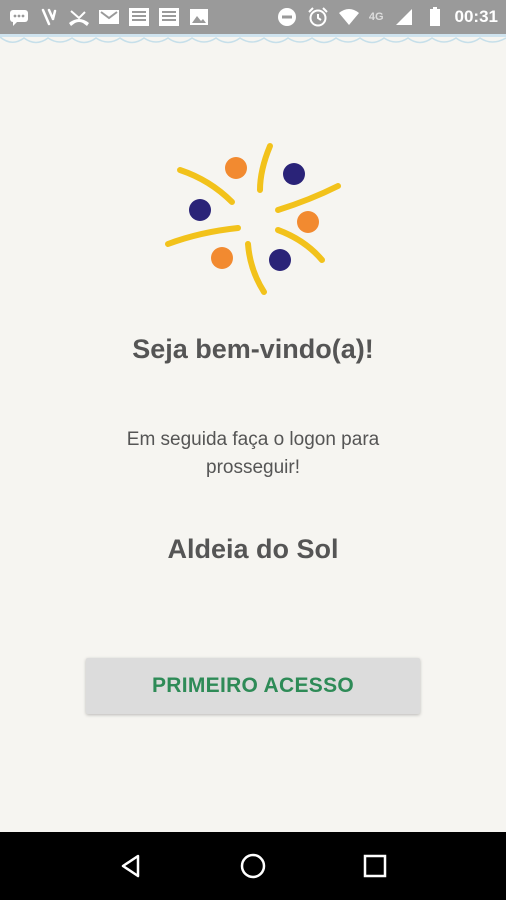 The height and width of the screenshot is (900, 506). What do you see at coordinates (254, 220) in the screenshot?
I see `app-logo` at bounding box center [254, 220].